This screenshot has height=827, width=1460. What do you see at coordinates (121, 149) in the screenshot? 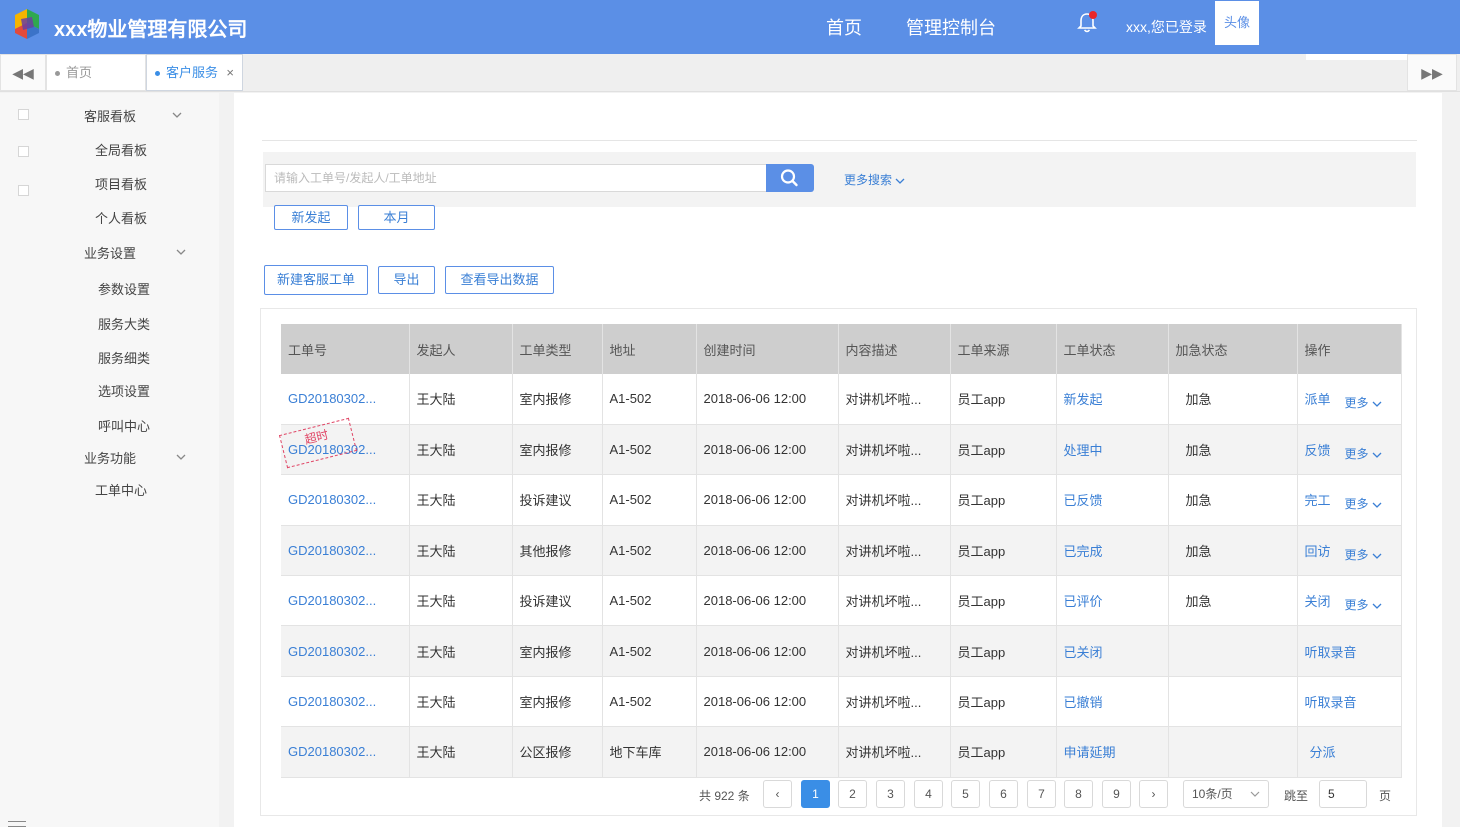
I see `sidebar-item-global-board: 全局看板` at bounding box center [121, 149].